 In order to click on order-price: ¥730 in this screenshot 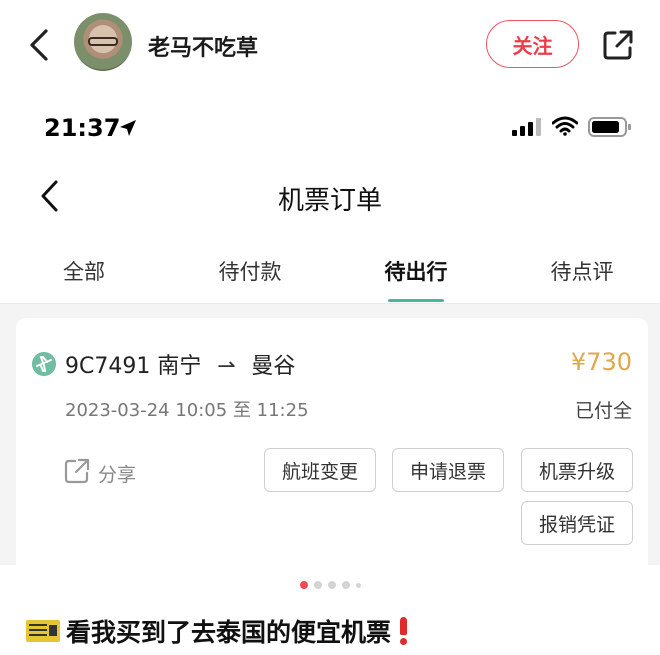, I will do `click(601, 362)`.